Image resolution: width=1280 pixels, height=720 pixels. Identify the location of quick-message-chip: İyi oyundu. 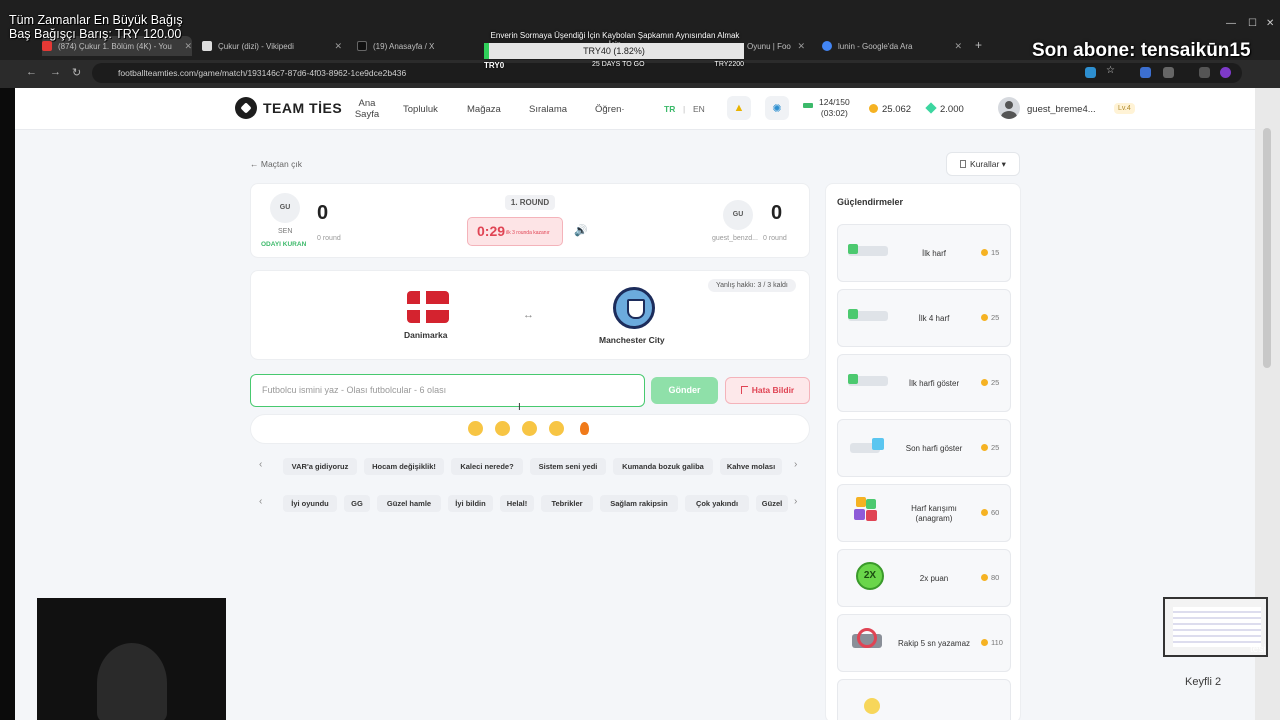
(310, 503).